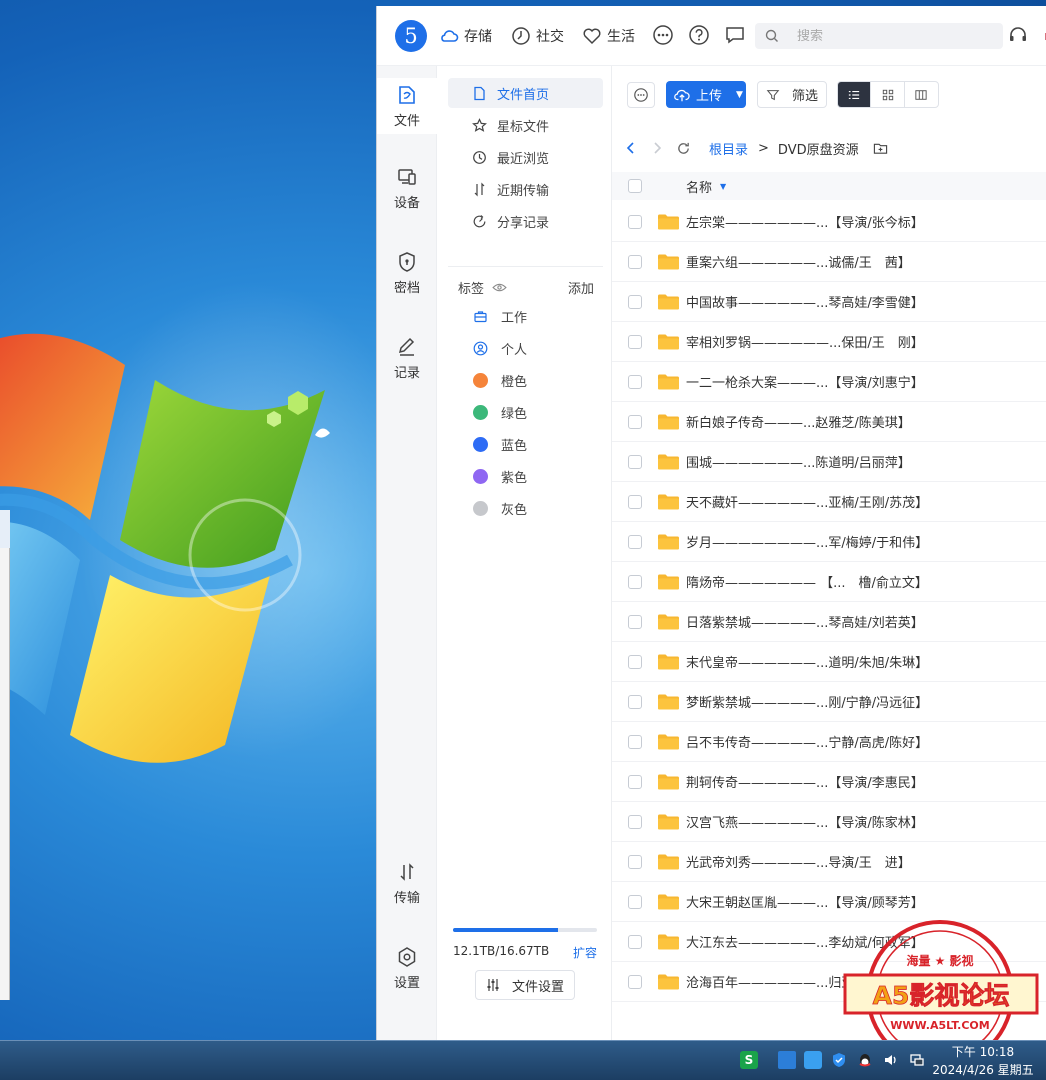 The height and width of the screenshot is (1080, 1046). I want to click on file-name: 中国故事——————...琴高娃/李雪健】, so click(805, 301).